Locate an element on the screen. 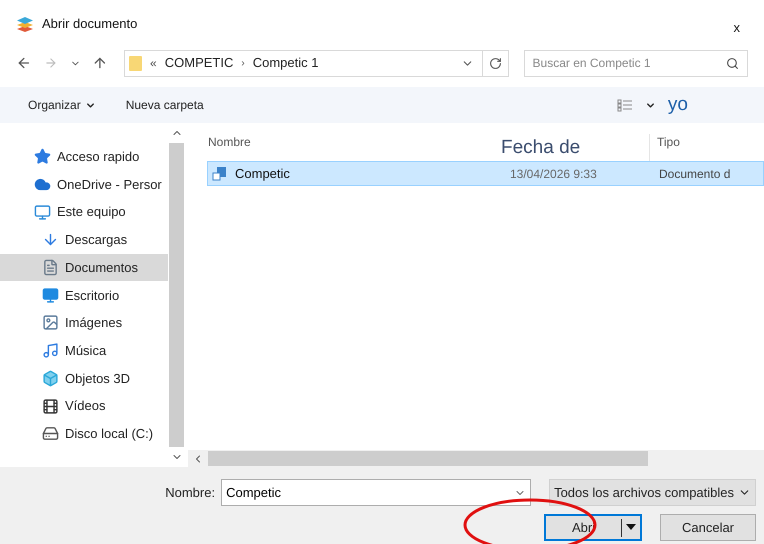 This screenshot has height=544, width=764. sidebar-item: OneDrive - Persor is located at coordinates (84, 184).